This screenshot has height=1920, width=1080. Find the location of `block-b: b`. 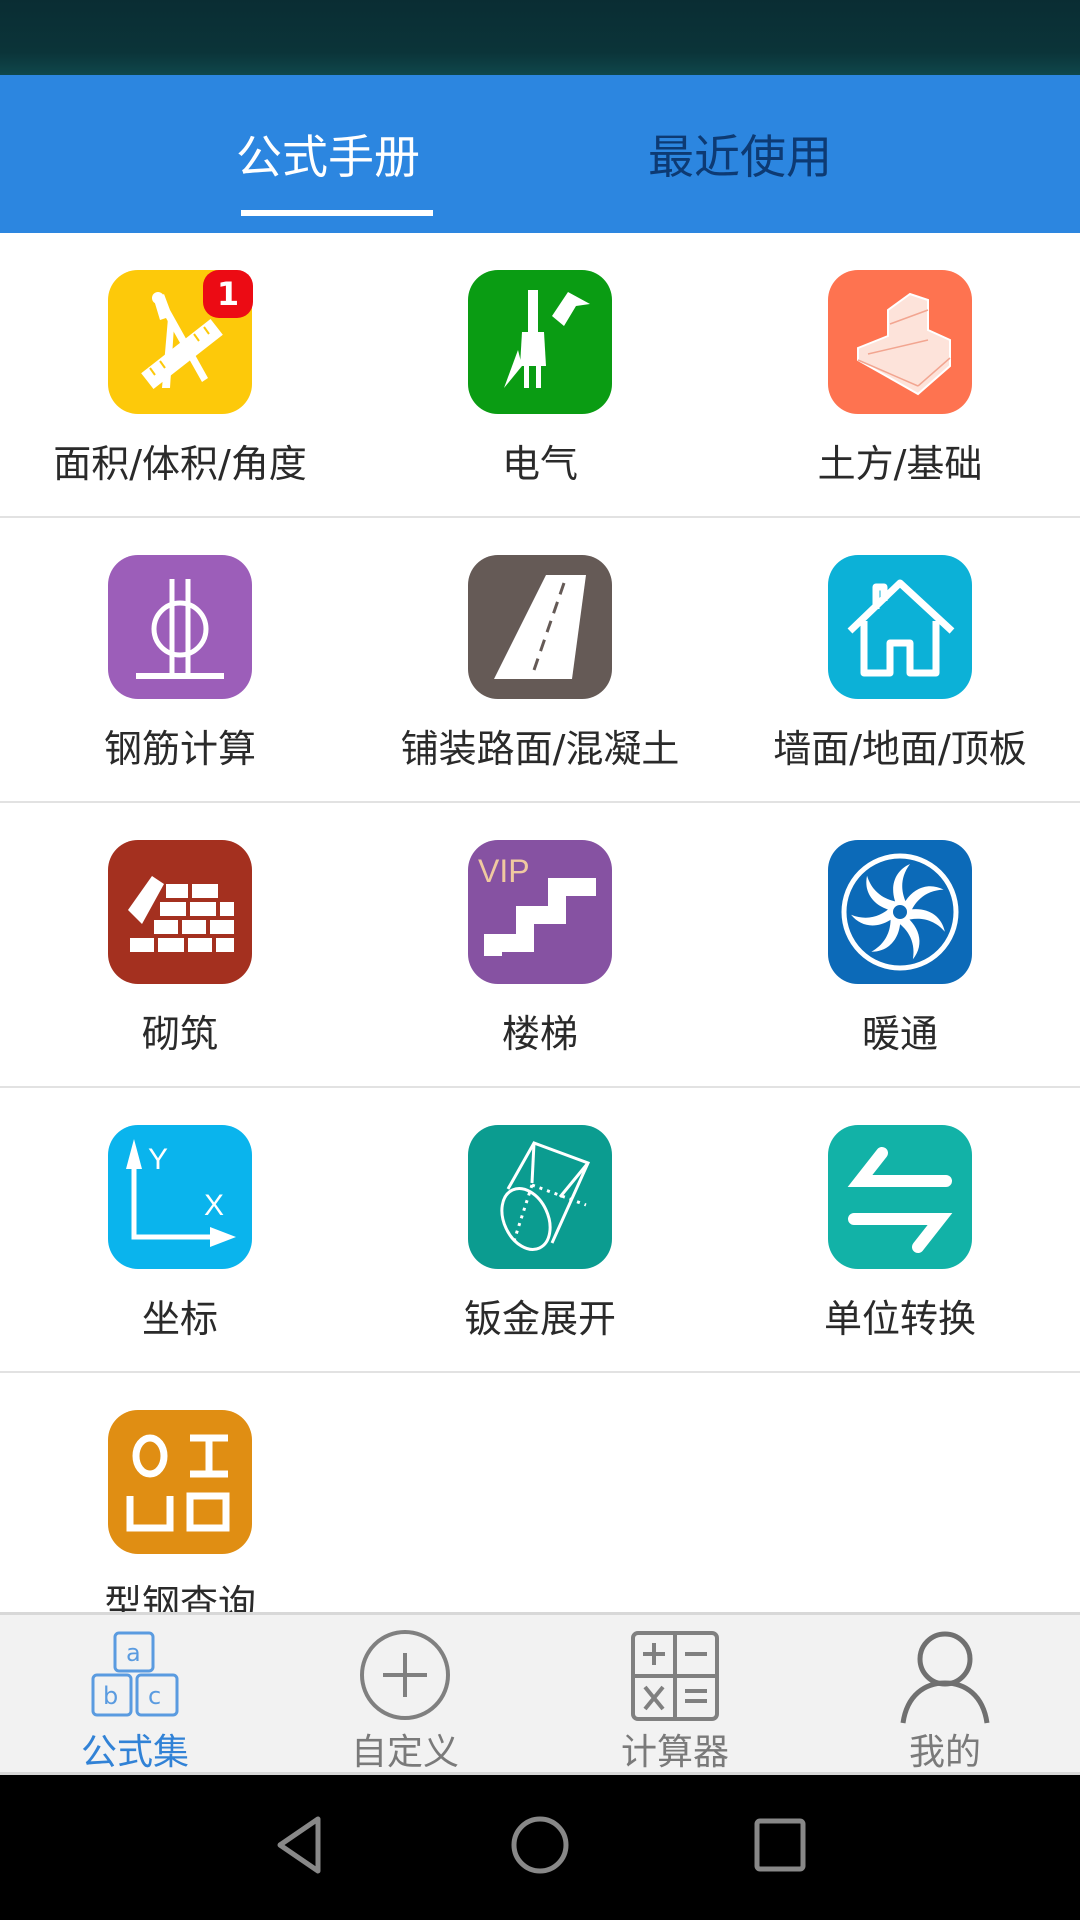

block-b: b is located at coordinates (110, 1696).